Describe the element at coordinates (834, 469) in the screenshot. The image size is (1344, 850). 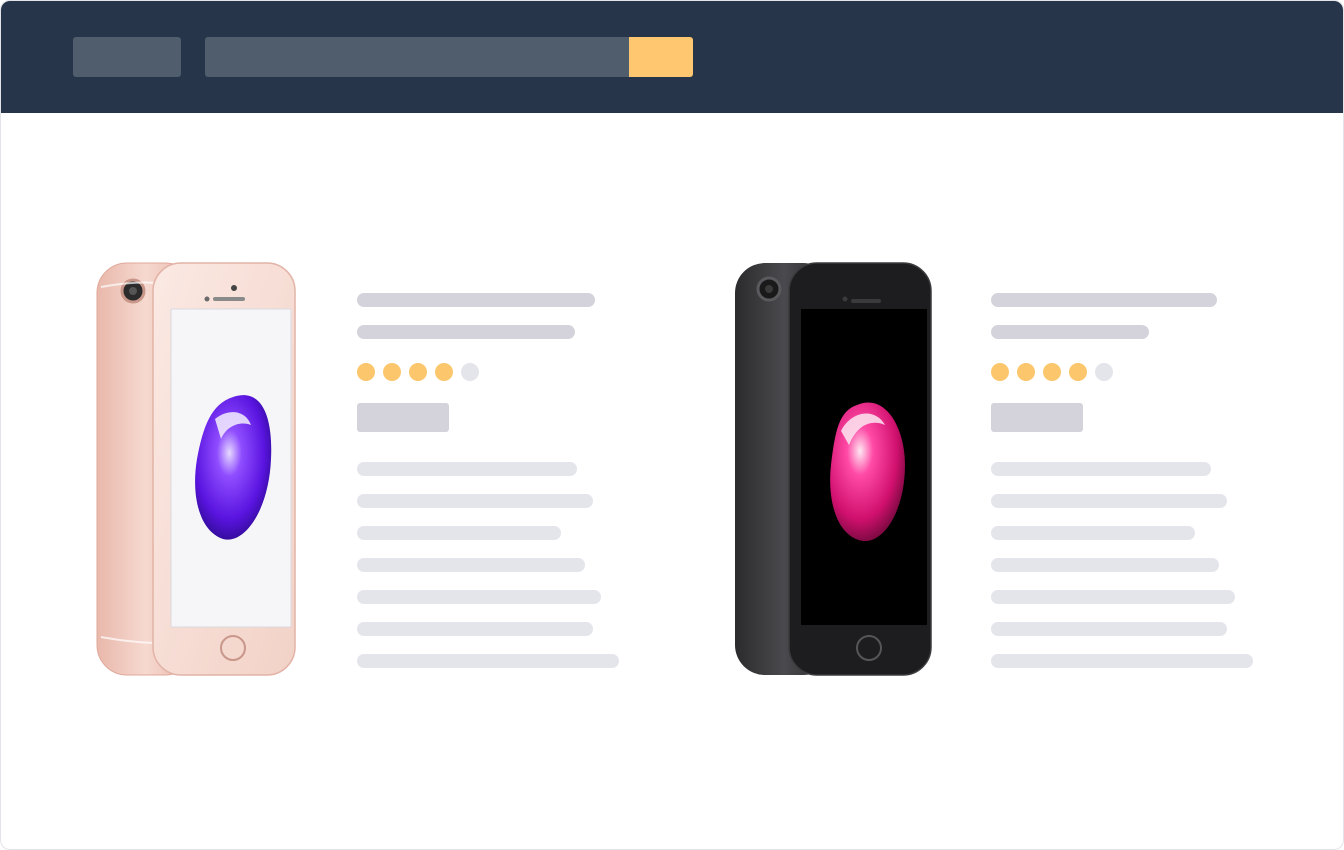
I see `black-phone-image` at that location.